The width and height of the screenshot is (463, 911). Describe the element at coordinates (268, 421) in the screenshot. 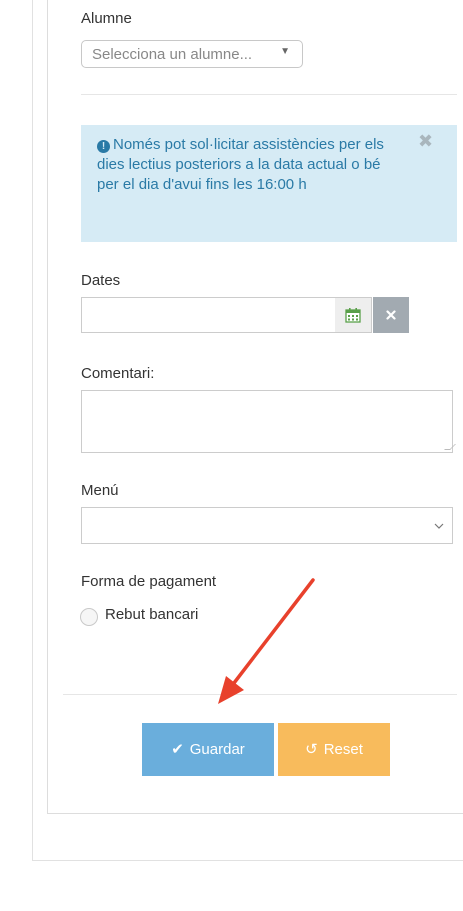

I see `comment-textarea` at that location.